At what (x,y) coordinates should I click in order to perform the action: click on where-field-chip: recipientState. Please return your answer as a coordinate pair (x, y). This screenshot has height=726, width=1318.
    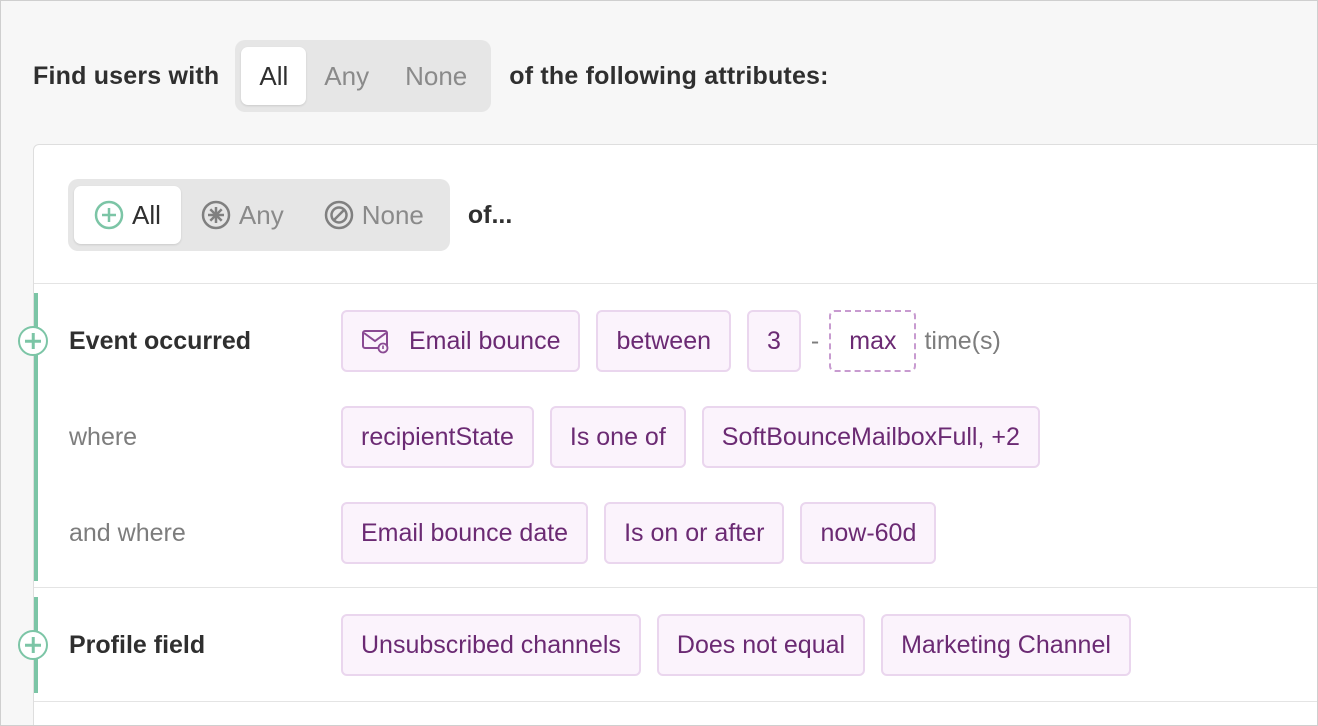
    Looking at the image, I should click on (437, 437).